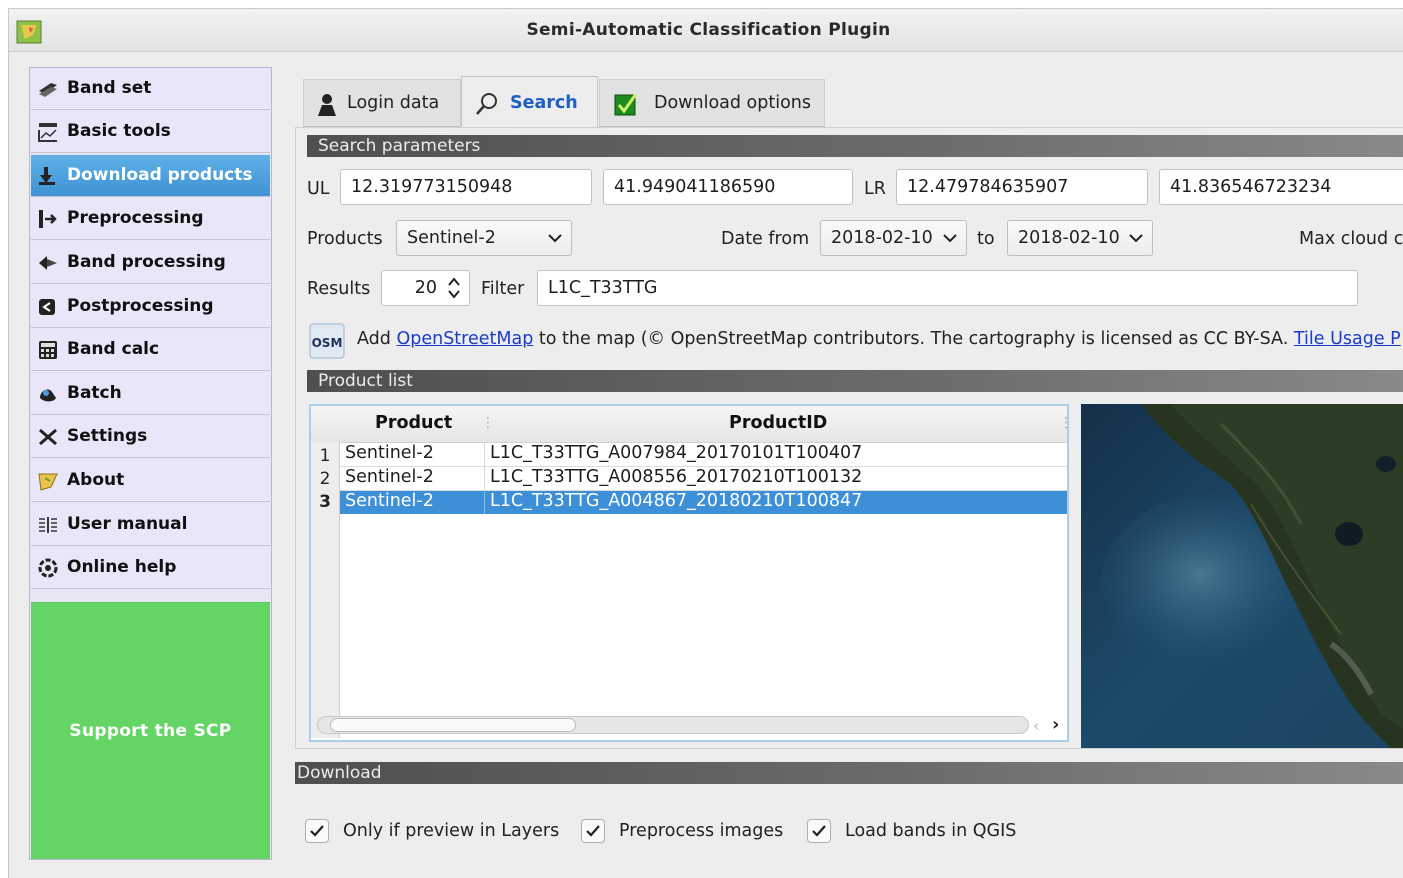 Image resolution: width=1403 pixels, height=878 pixels. Describe the element at coordinates (109, 88) in the screenshot. I see `sidebar-item-label: Band set` at that location.